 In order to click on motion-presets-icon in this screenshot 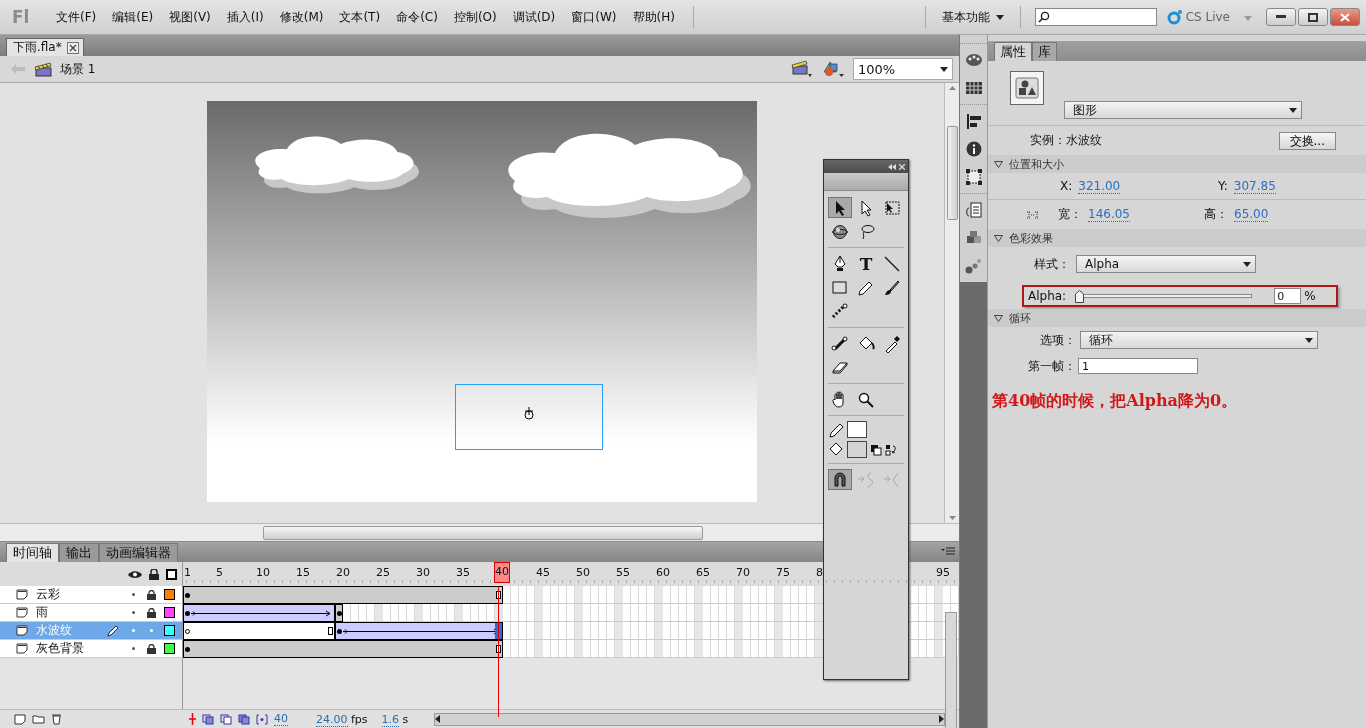, I will do `click(973, 266)`.